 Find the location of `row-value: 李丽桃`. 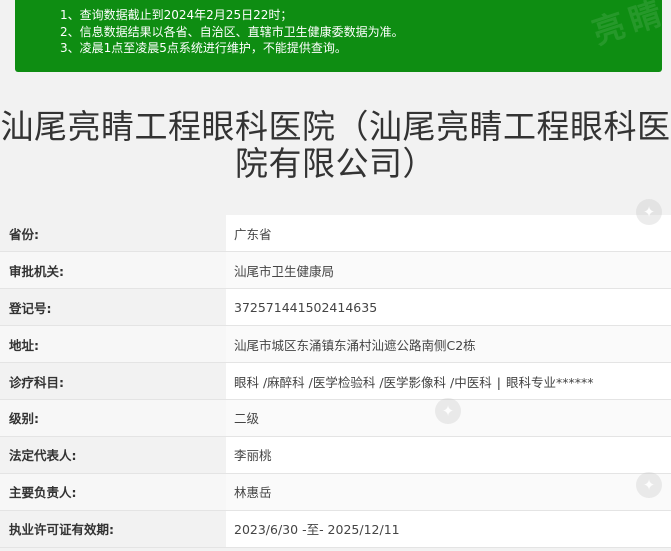

row-value: 李丽桃 is located at coordinates (448, 455).